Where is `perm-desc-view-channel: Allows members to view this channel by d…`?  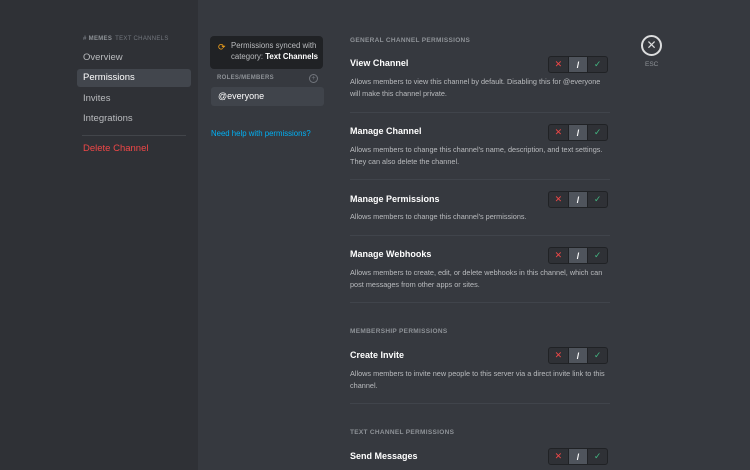 perm-desc-view-channel: Allows members to view this channel by d… is located at coordinates (475, 87).